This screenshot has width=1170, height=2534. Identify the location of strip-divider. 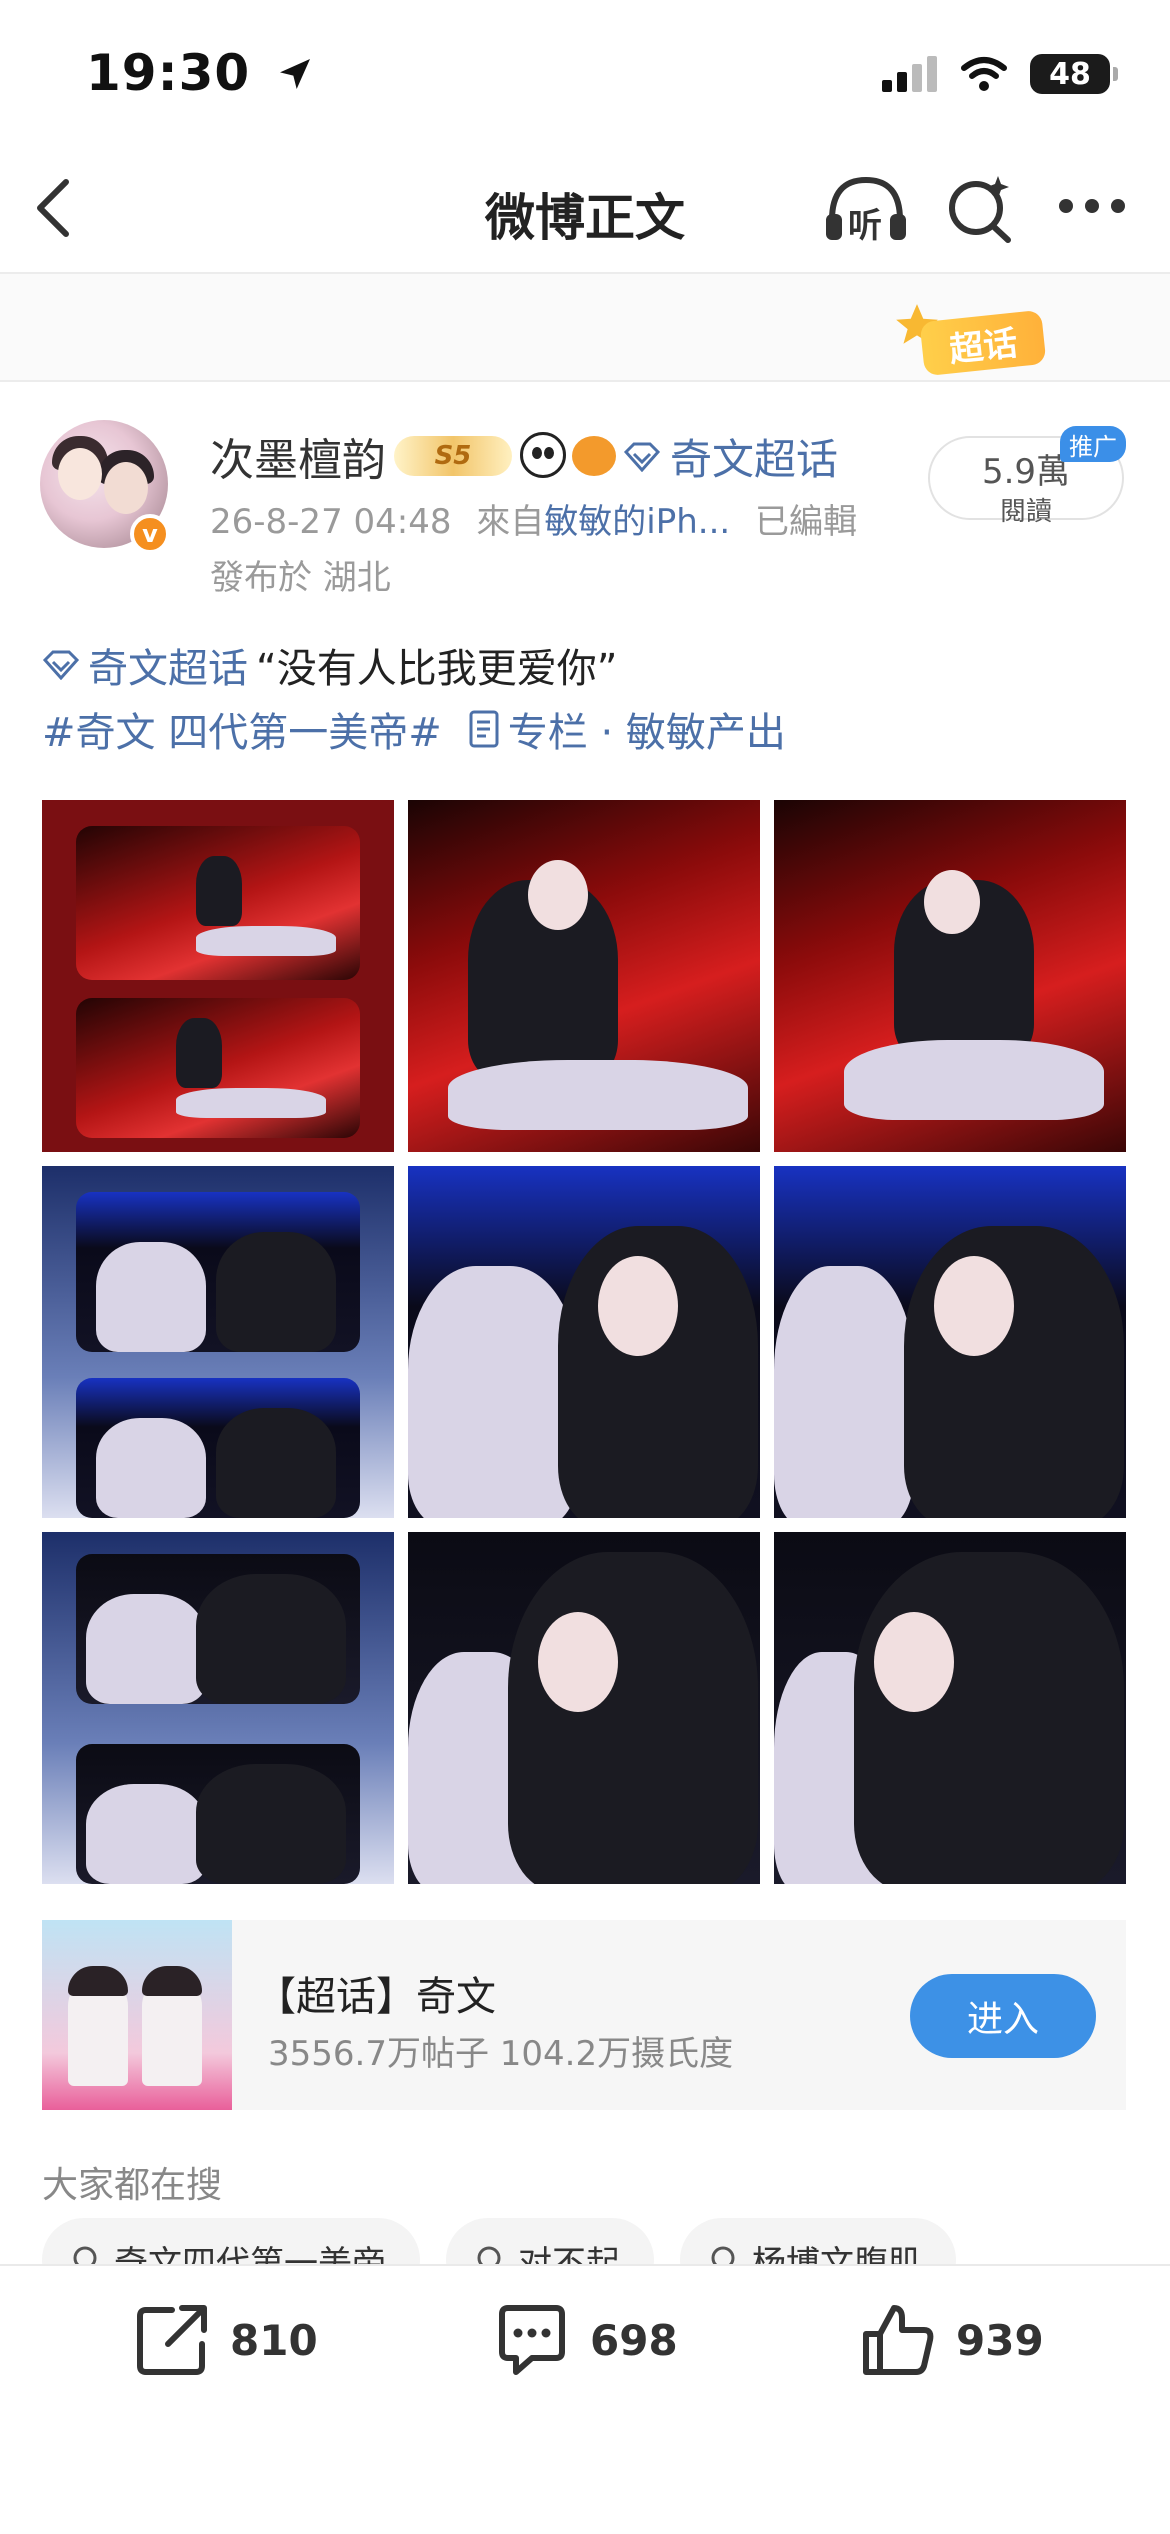
(585, 381).